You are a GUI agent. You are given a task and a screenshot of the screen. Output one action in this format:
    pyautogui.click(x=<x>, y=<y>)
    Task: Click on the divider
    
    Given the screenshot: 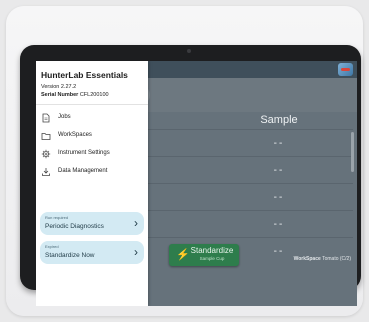 What is the action you would take?
    pyautogui.click(x=92, y=104)
    